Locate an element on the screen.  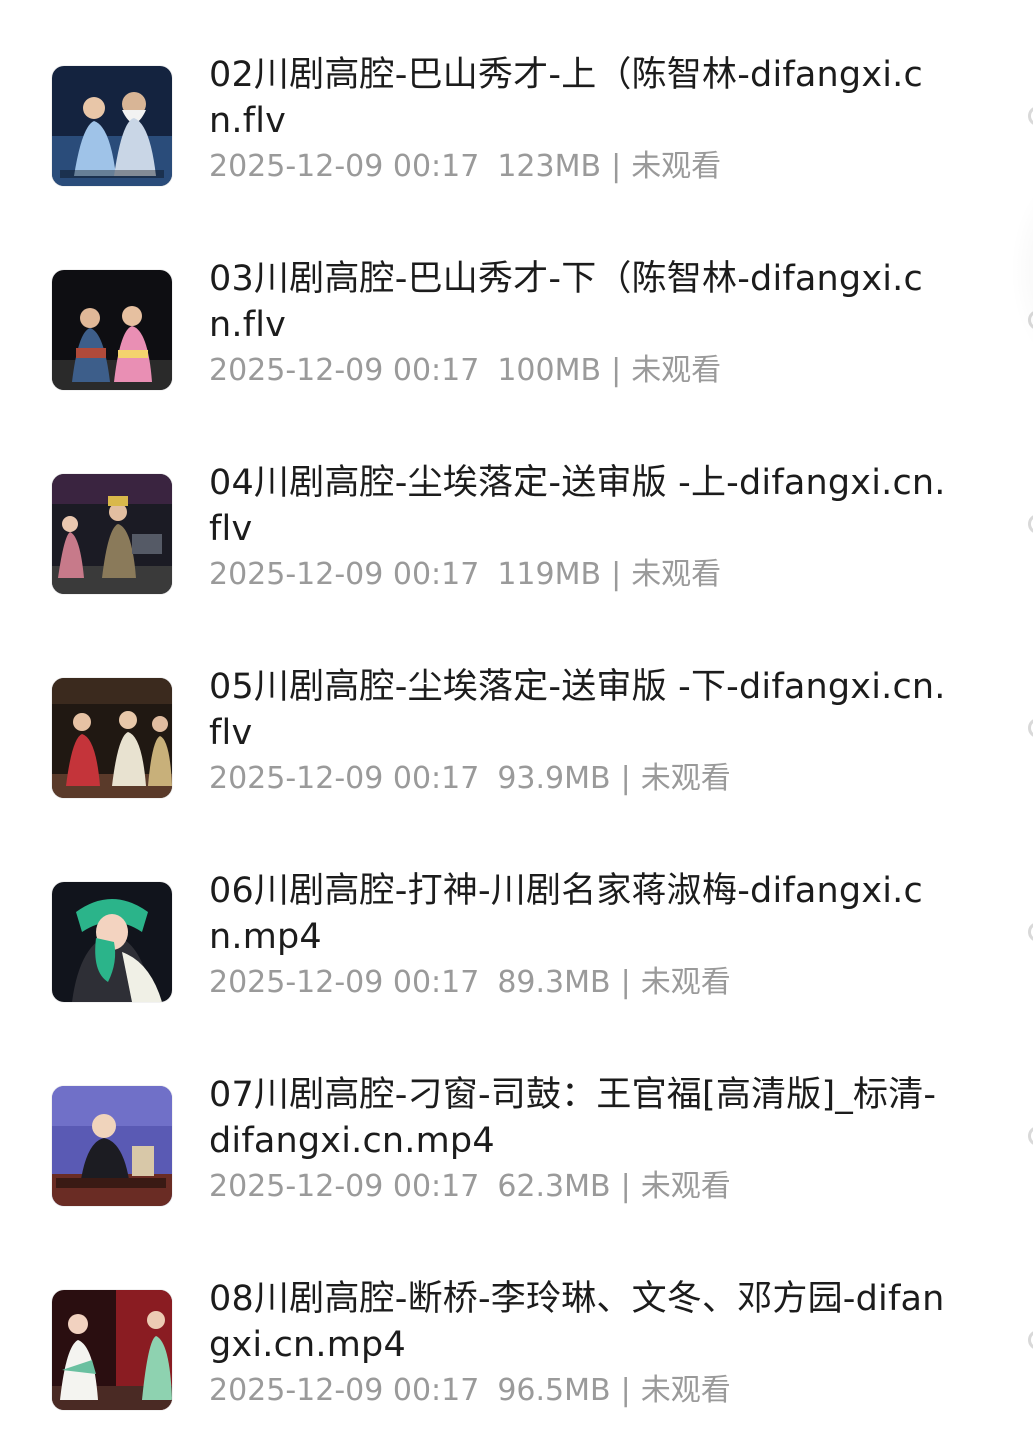
file-size: 123MB is located at coordinates (549, 166).